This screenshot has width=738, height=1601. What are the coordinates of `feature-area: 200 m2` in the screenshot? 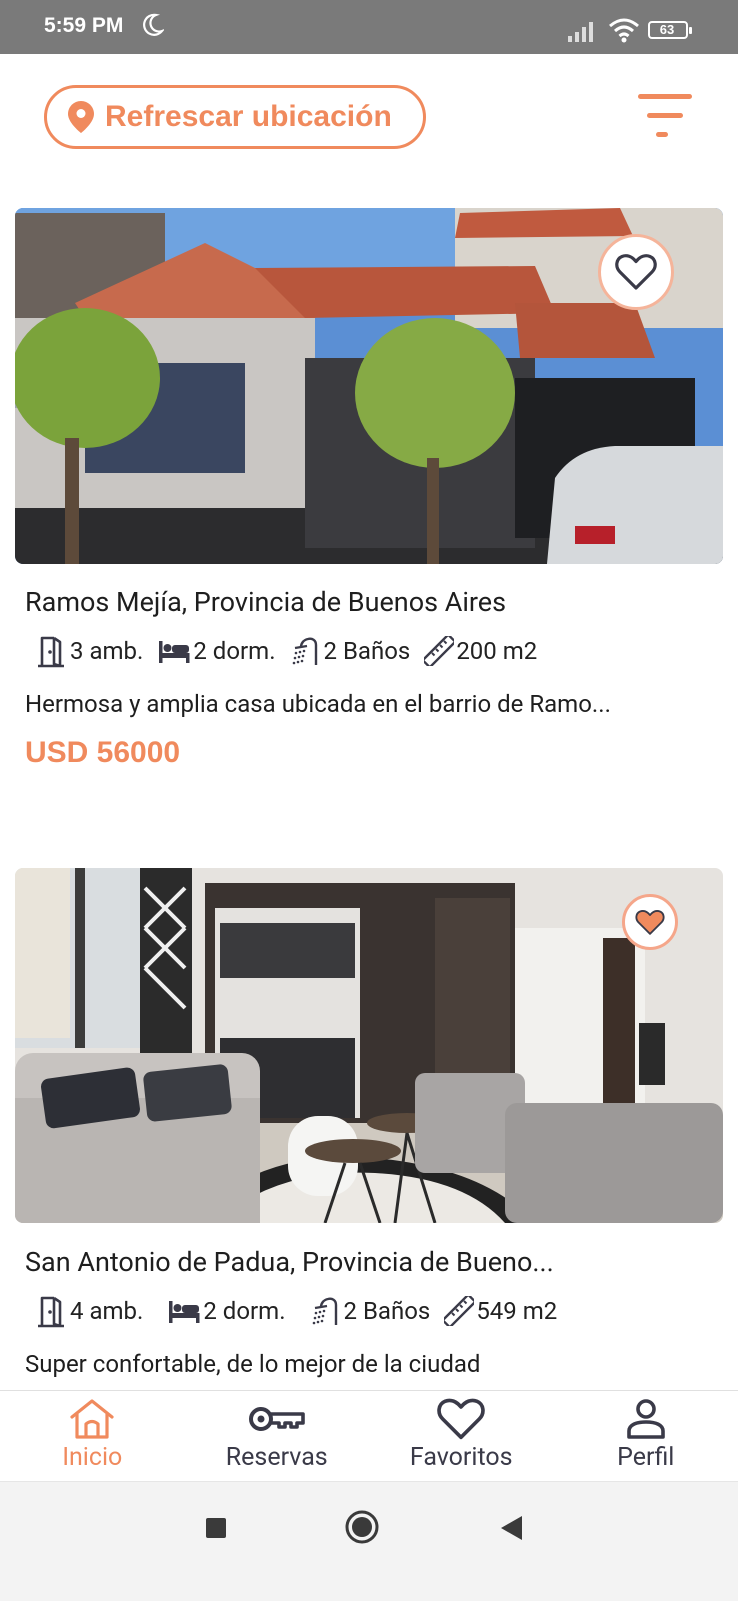 It's located at (480, 651).